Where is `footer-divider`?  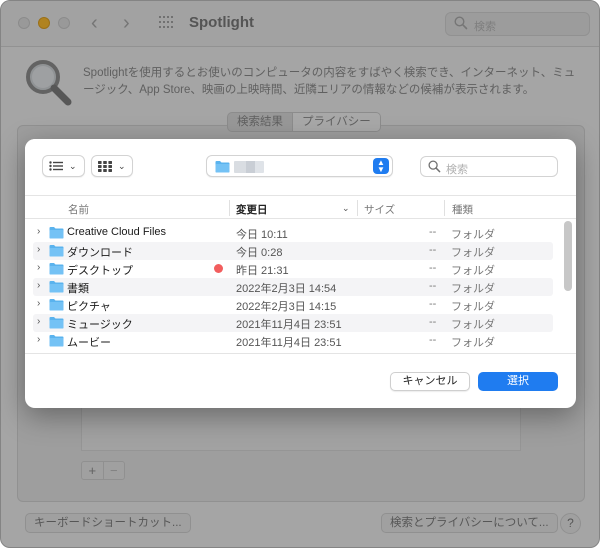
footer-divider is located at coordinates (300, 353).